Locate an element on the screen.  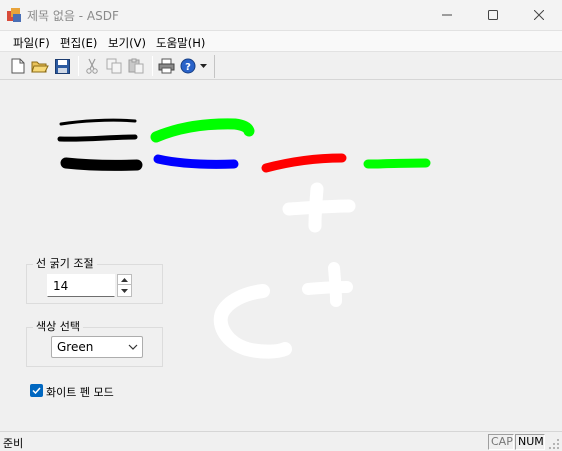
green-stroke-small is located at coordinates (397, 163).